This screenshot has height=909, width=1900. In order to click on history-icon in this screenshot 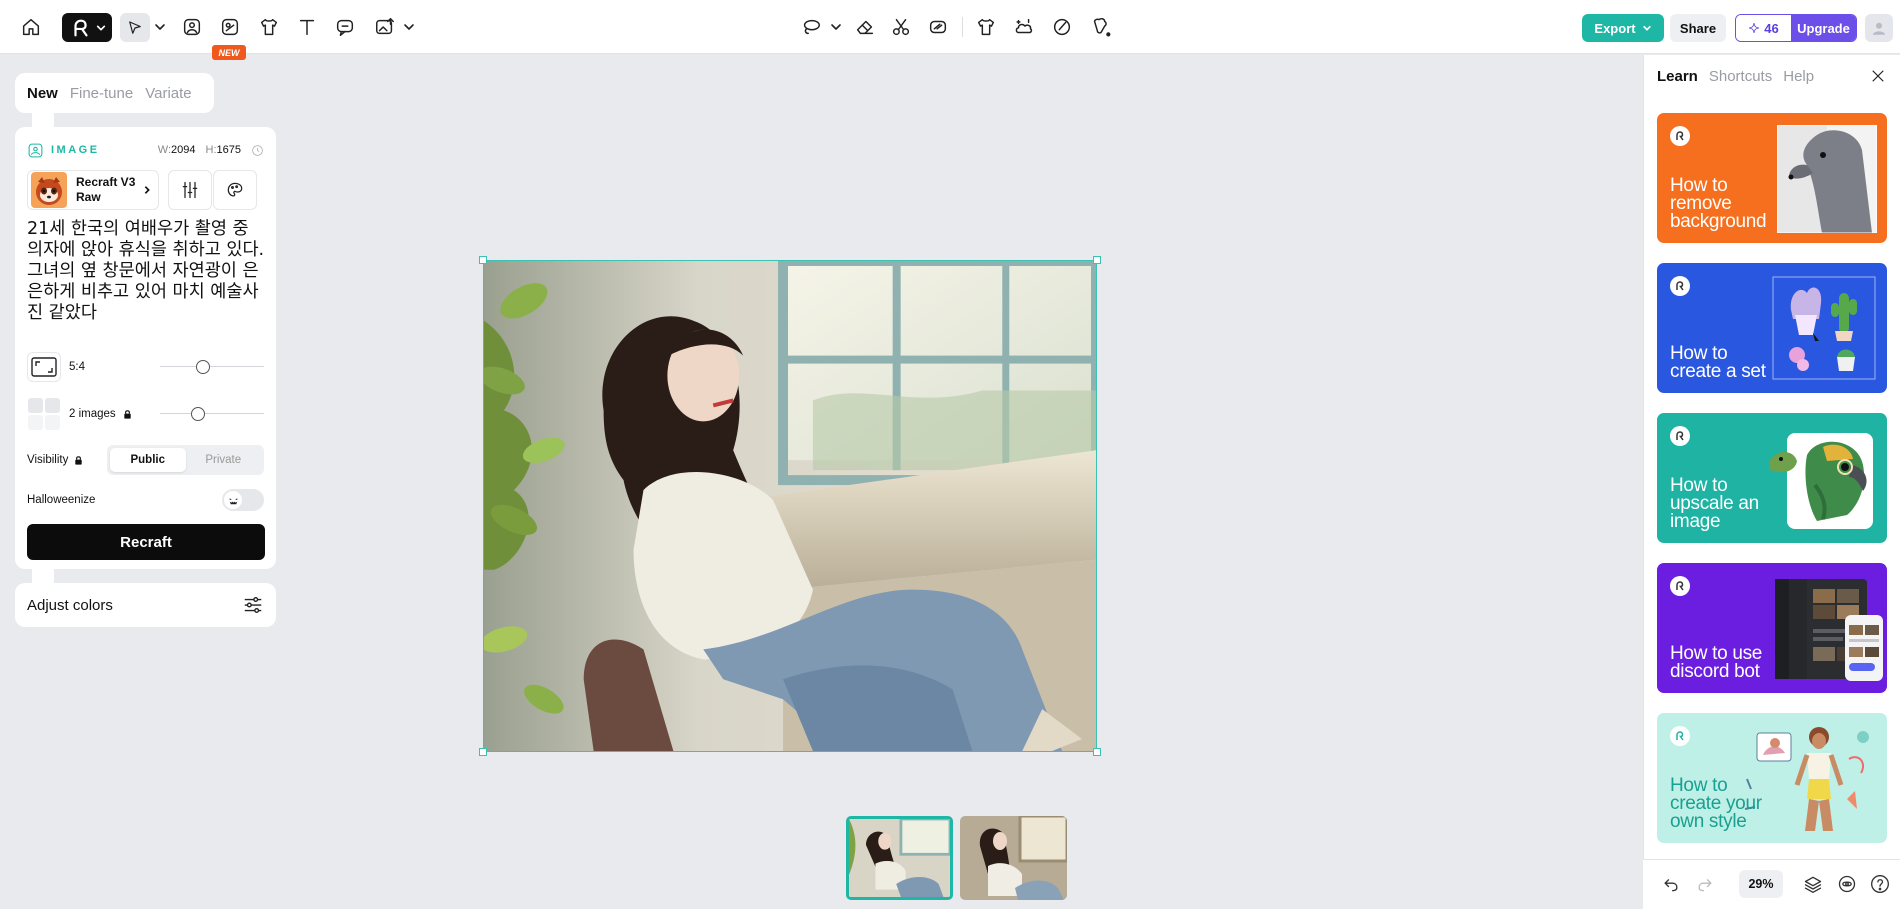, I will do `click(257, 150)`.